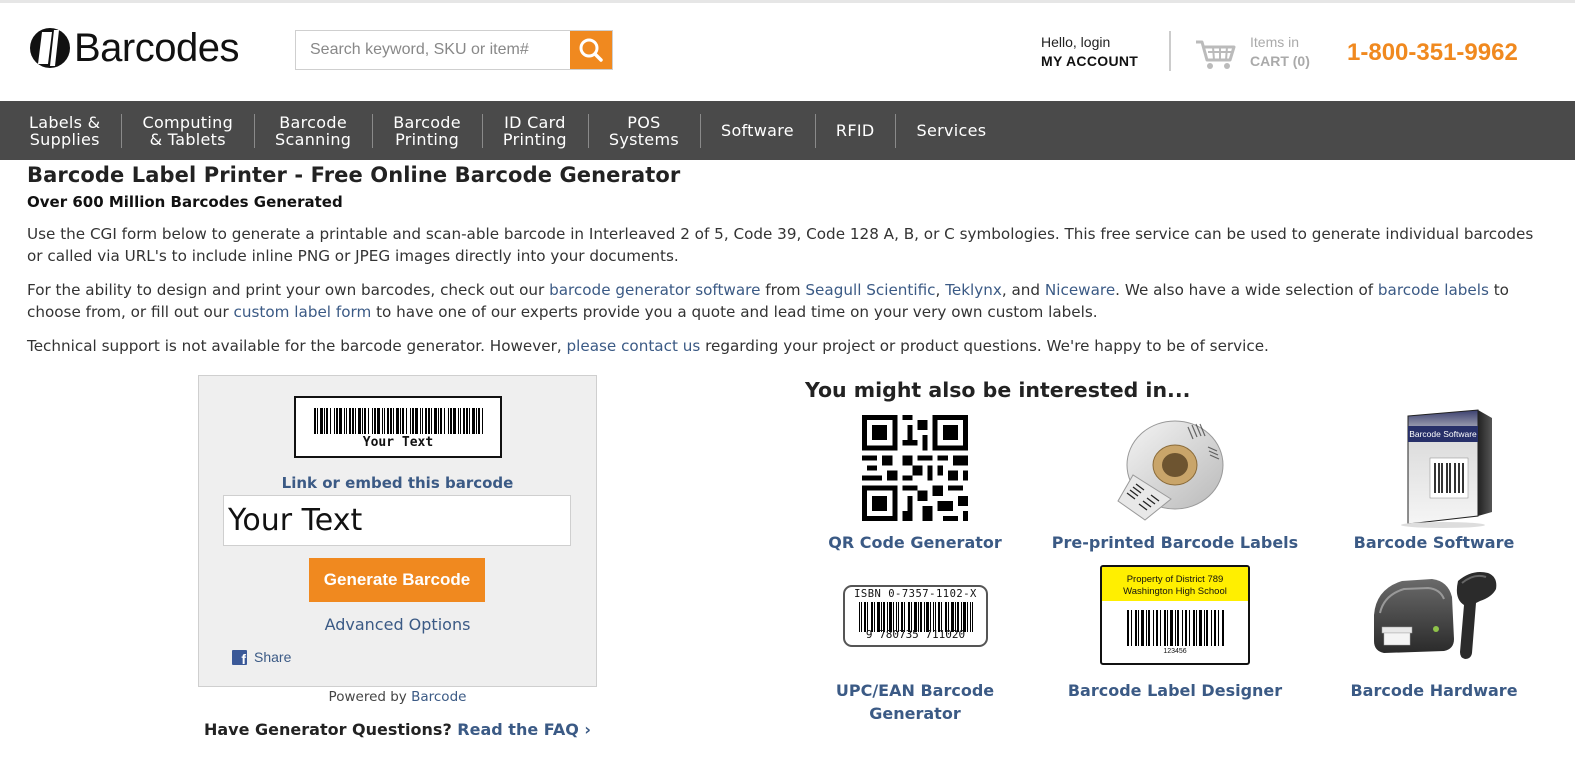  I want to click on nav-barcode-scanning: Barcode Scanning, so click(313, 131).